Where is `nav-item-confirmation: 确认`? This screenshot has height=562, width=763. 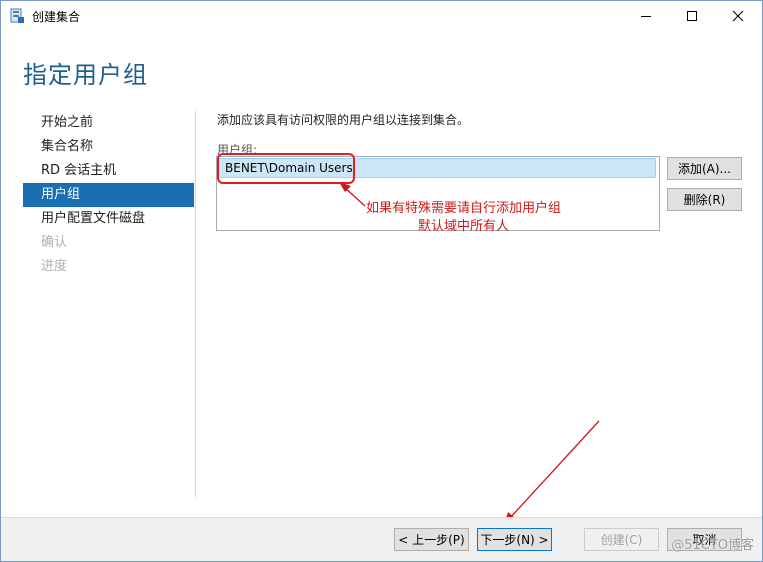
nav-item-confirmation: 确认 is located at coordinates (54, 242).